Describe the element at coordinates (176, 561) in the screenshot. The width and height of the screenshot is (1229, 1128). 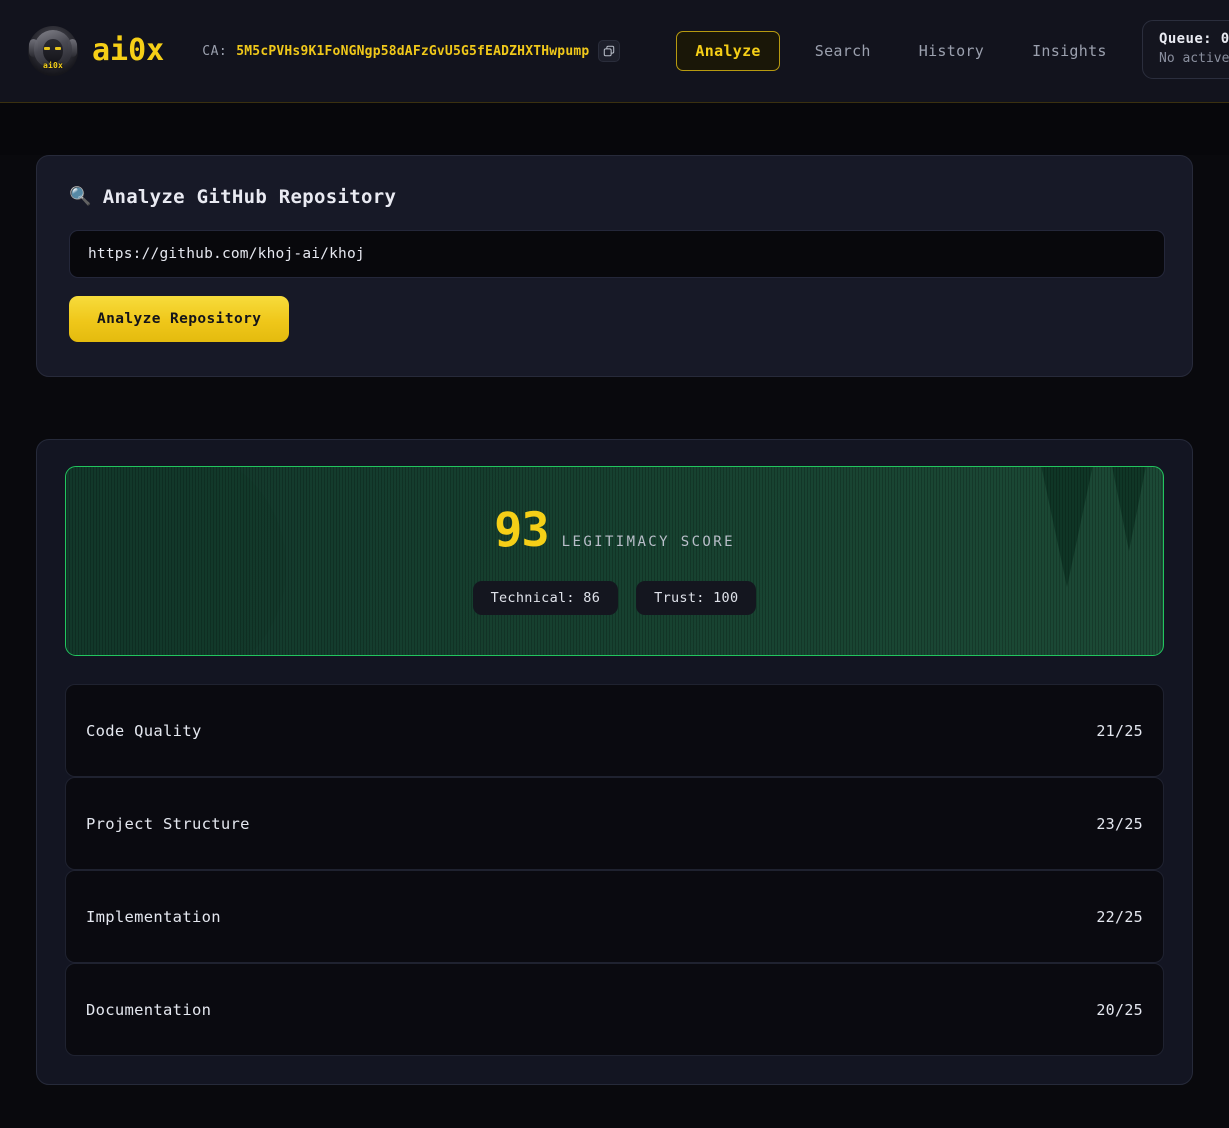
I see `banner-watermark-arc` at that location.